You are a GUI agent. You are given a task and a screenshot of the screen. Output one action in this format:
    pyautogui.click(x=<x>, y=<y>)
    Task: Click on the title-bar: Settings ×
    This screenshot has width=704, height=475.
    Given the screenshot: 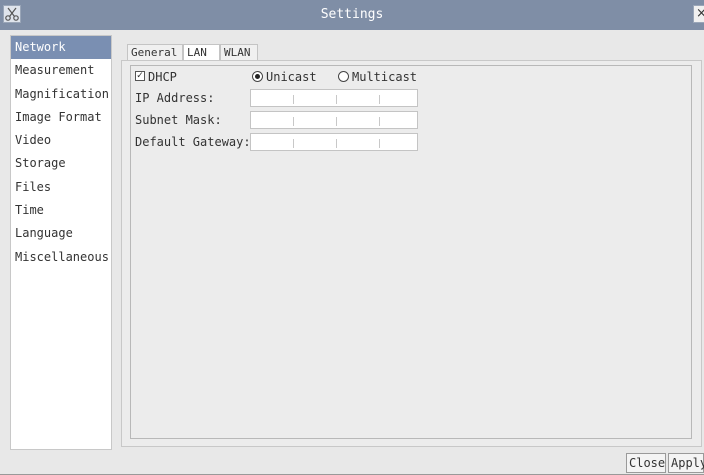 What is the action you would take?
    pyautogui.click(x=352, y=15)
    